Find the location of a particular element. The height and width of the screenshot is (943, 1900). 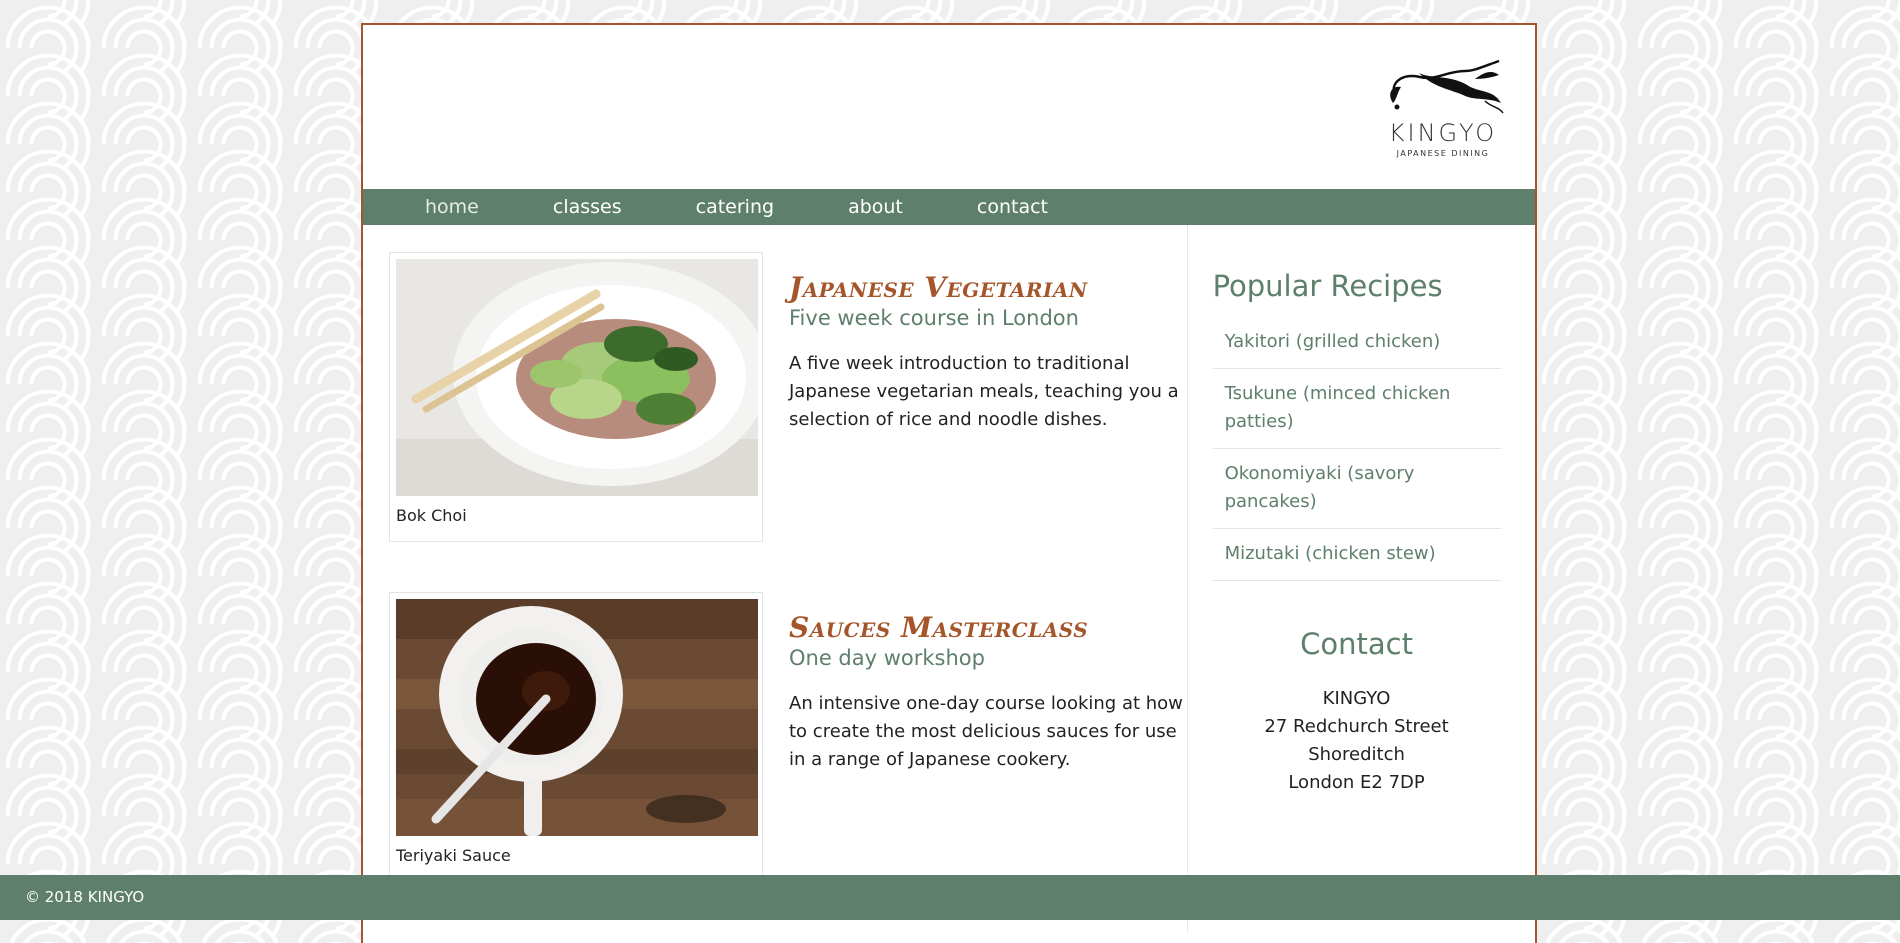

logo-tagline: JAPANESE DINING is located at coordinates (1443, 153).